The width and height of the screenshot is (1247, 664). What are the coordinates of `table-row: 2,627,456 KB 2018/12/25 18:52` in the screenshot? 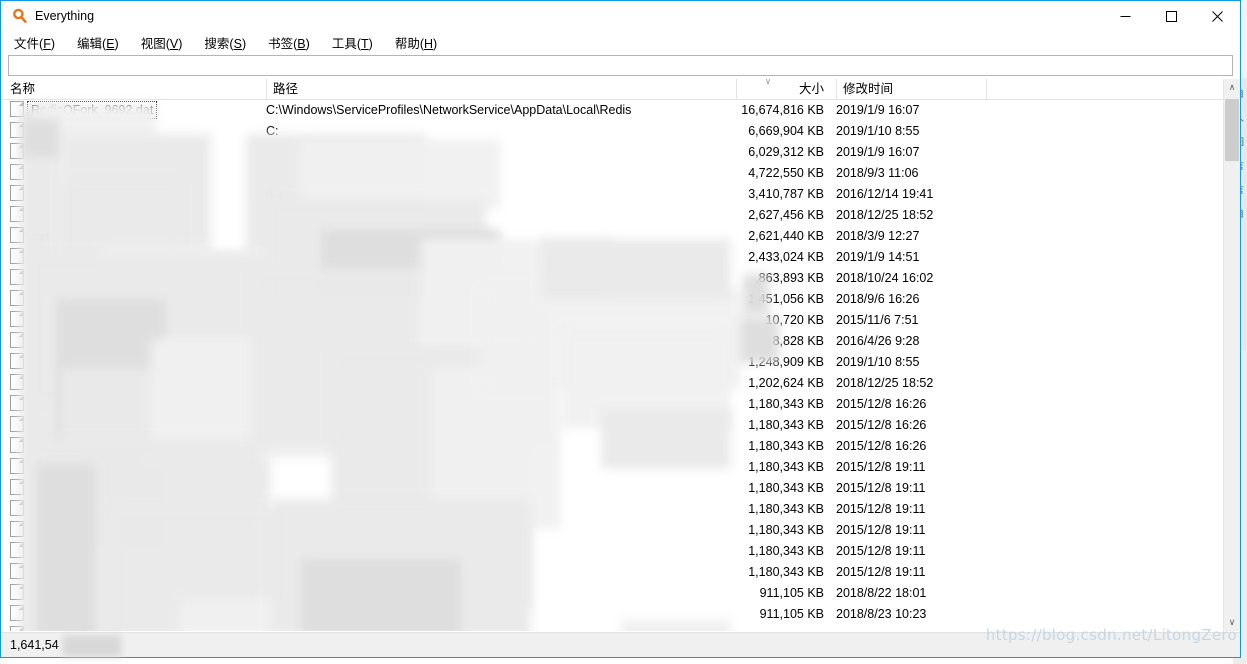 It's located at (620, 215).